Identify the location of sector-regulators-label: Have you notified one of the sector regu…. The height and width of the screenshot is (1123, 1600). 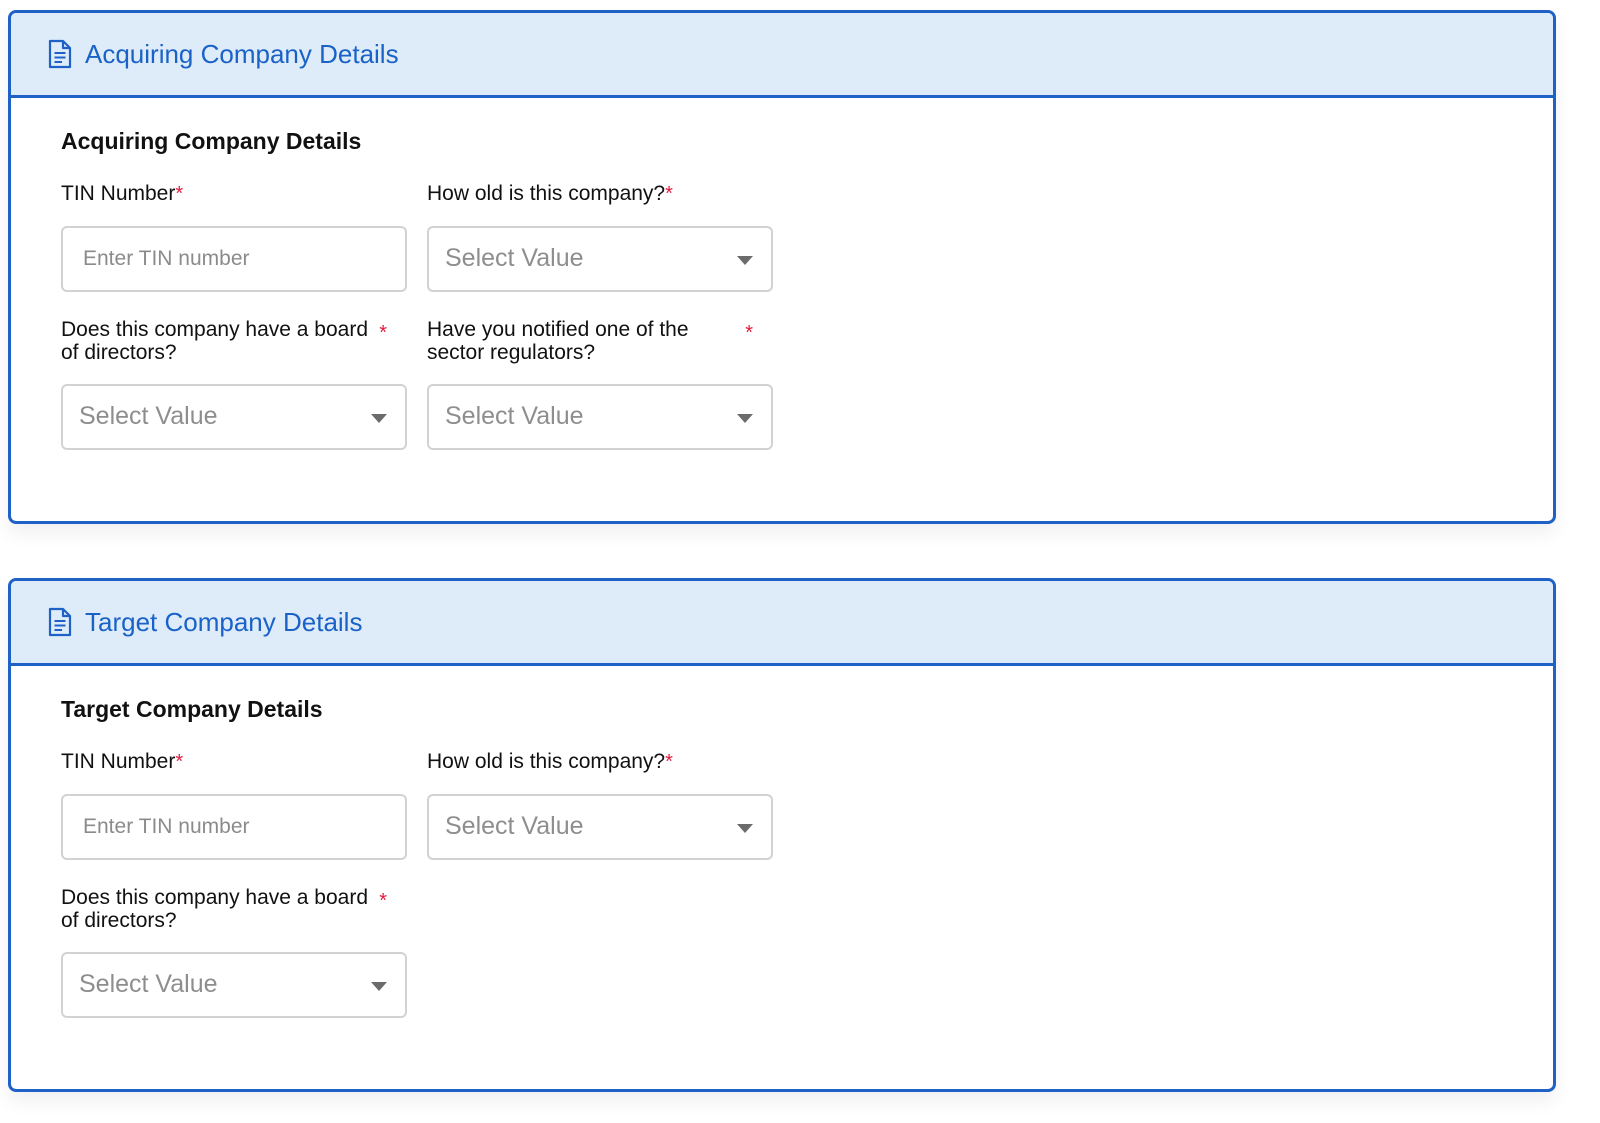
(587, 341).